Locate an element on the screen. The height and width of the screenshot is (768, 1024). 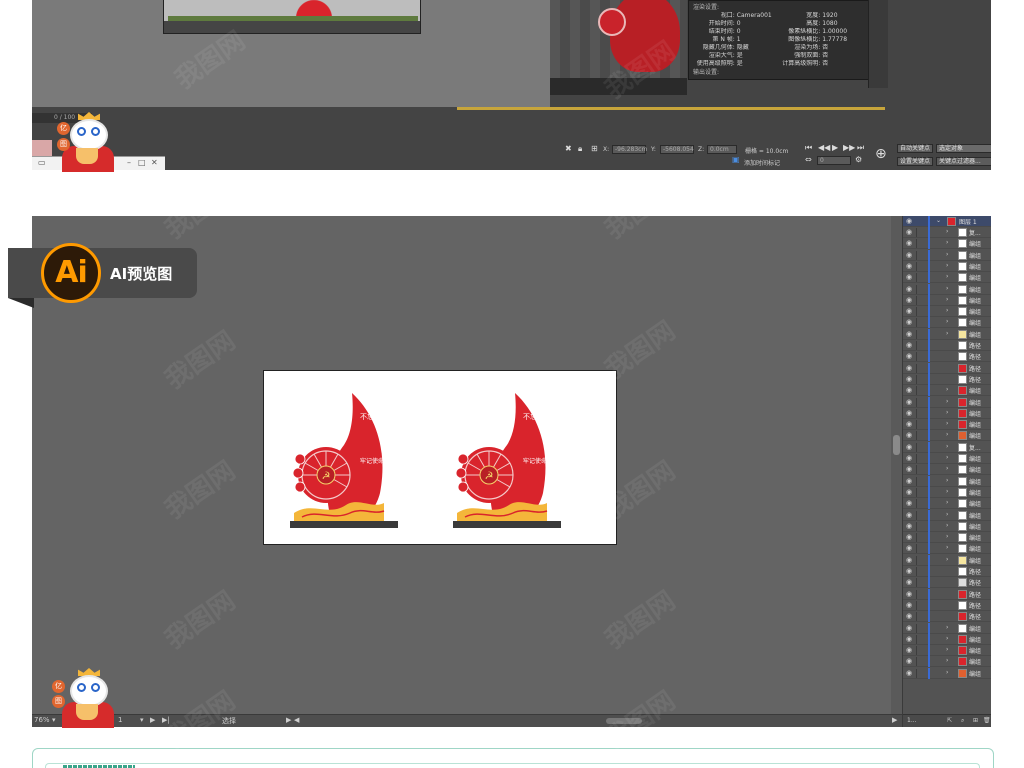
scroll-thumb is located at coordinates (896, 445).